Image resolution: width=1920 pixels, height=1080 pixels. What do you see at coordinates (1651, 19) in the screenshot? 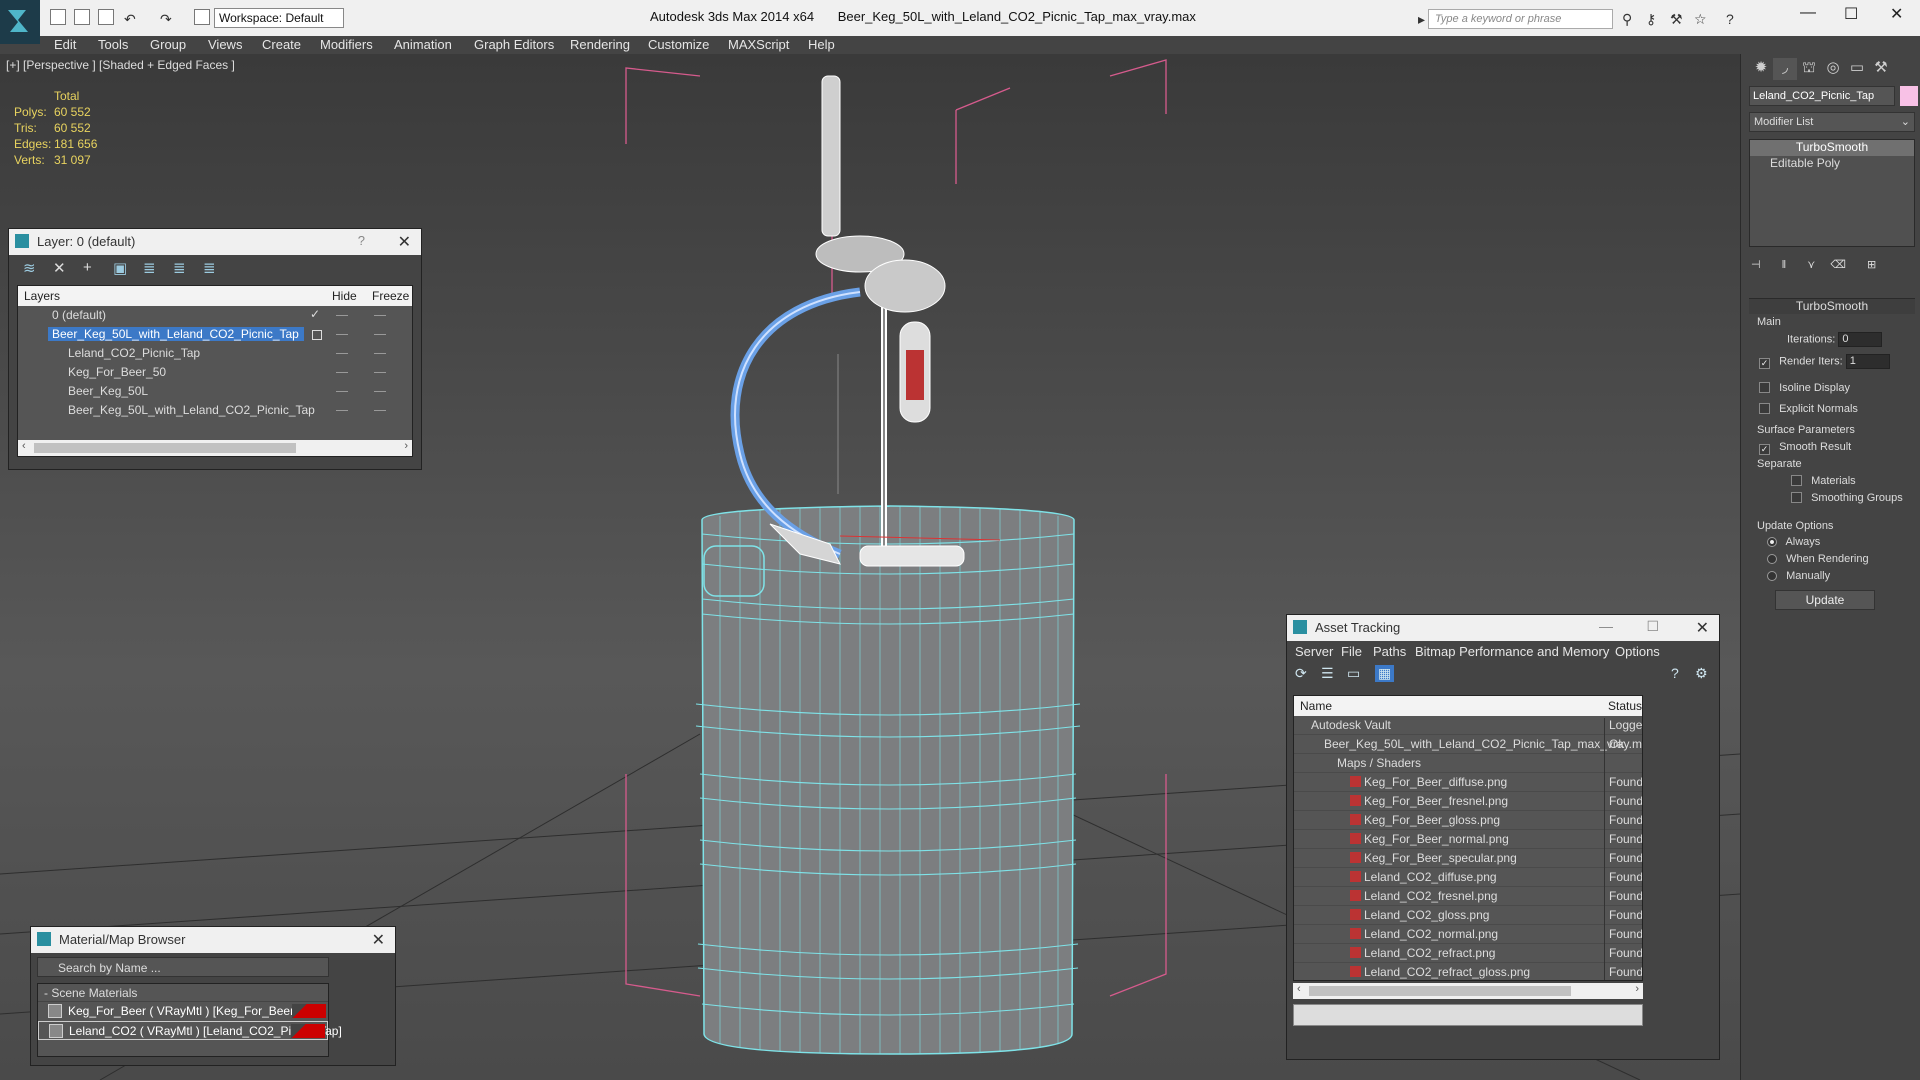
I see `subscription-icon: ⚷` at bounding box center [1651, 19].